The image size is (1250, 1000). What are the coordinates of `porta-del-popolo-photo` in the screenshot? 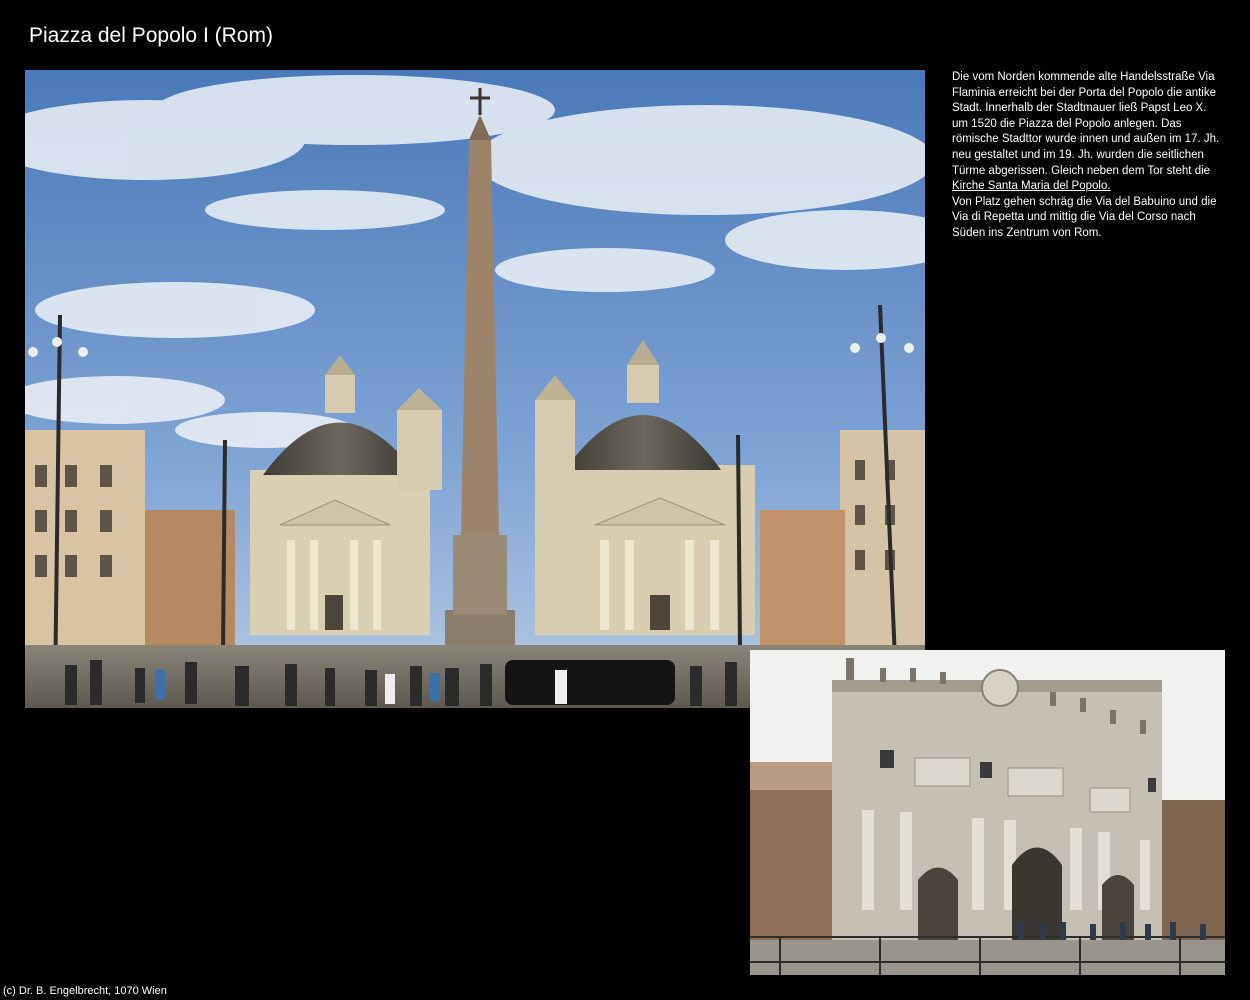 It's located at (987, 812).